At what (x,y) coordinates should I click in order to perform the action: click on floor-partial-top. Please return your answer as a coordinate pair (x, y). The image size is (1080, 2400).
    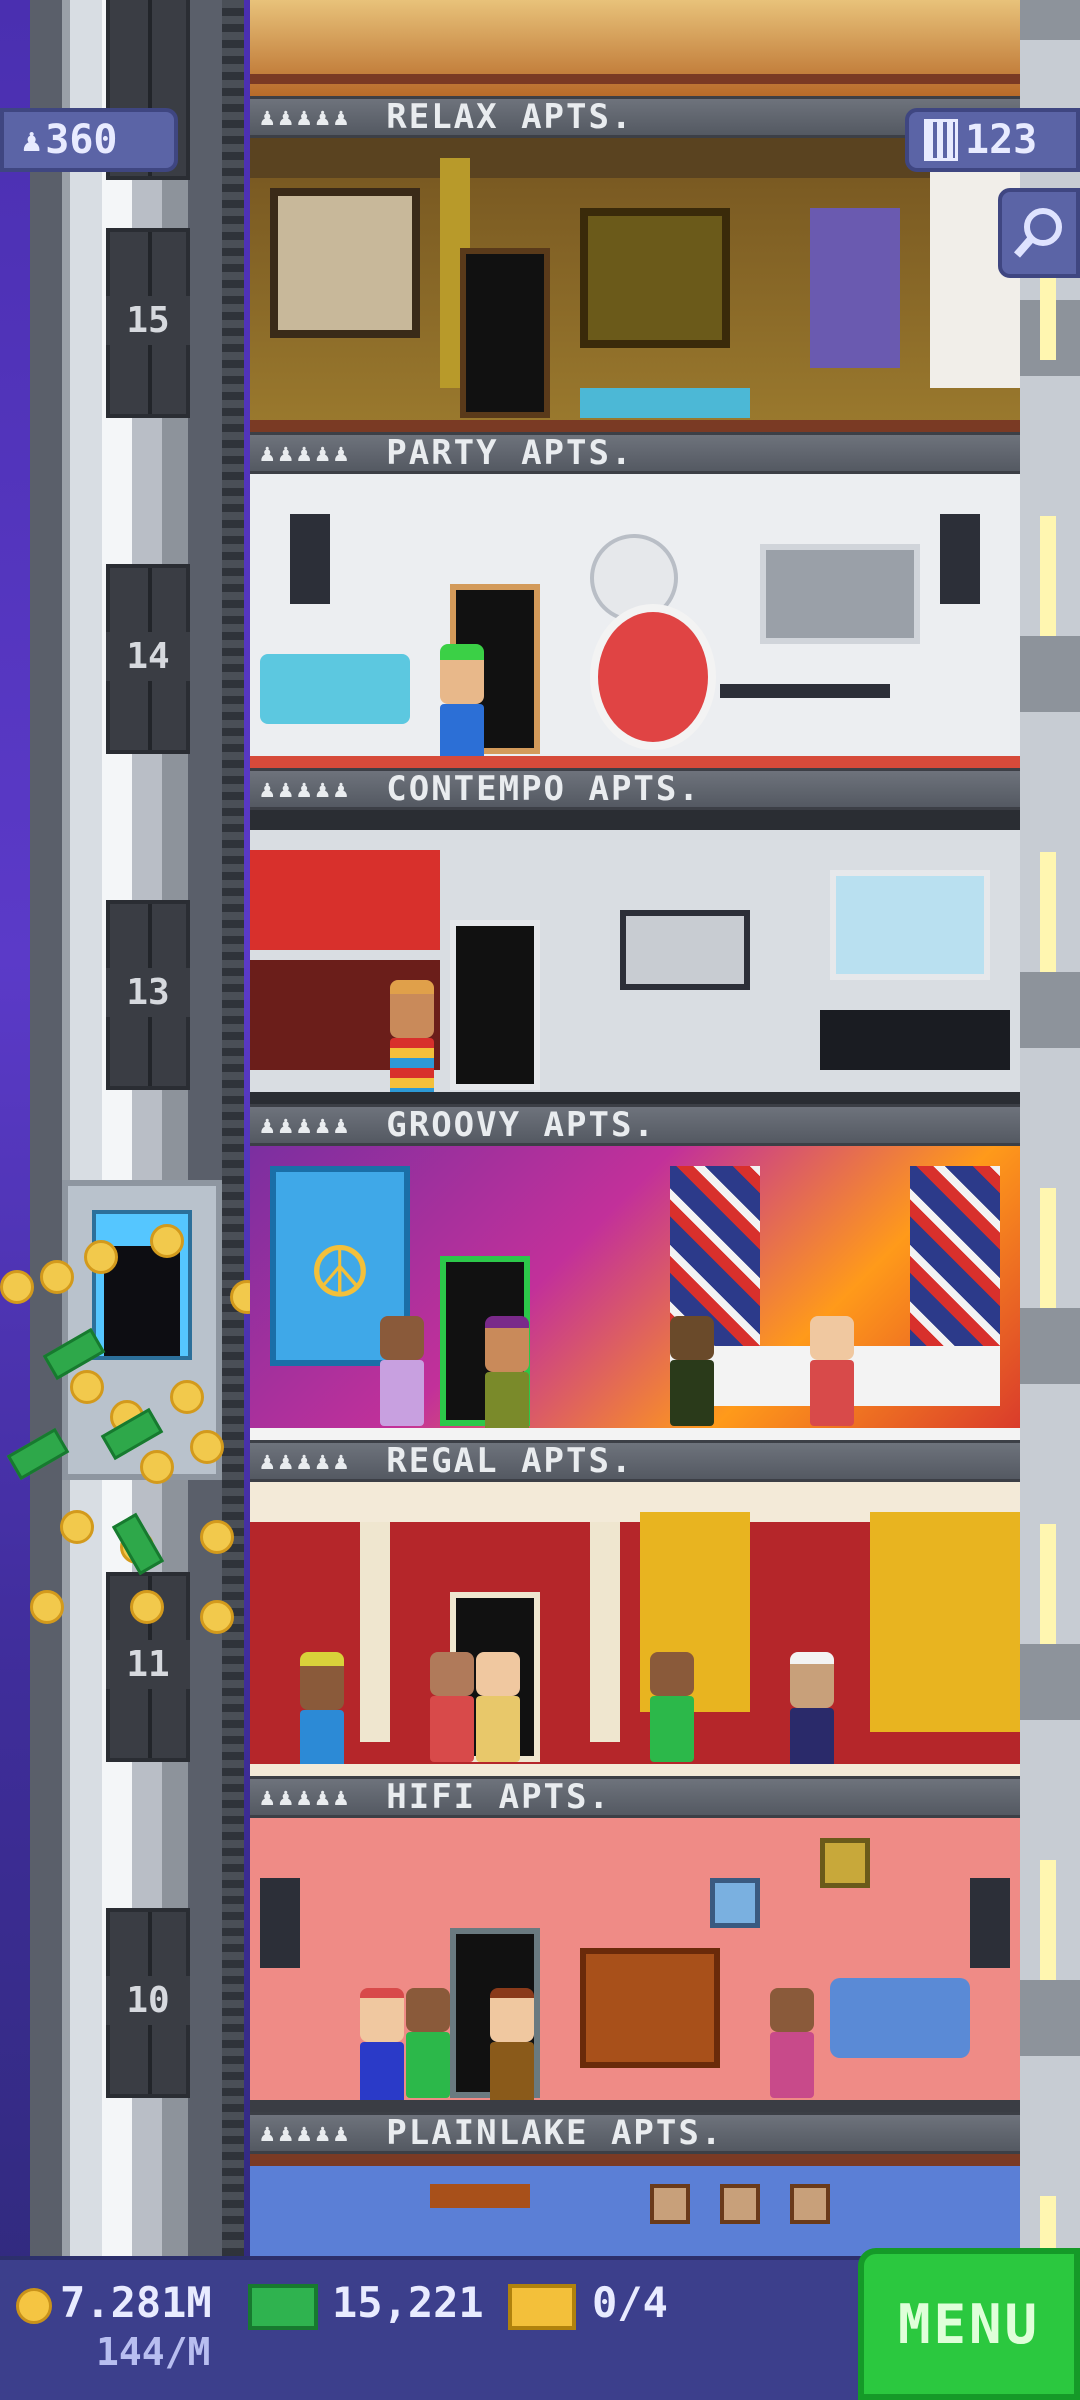
    Looking at the image, I should click on (635, 48).